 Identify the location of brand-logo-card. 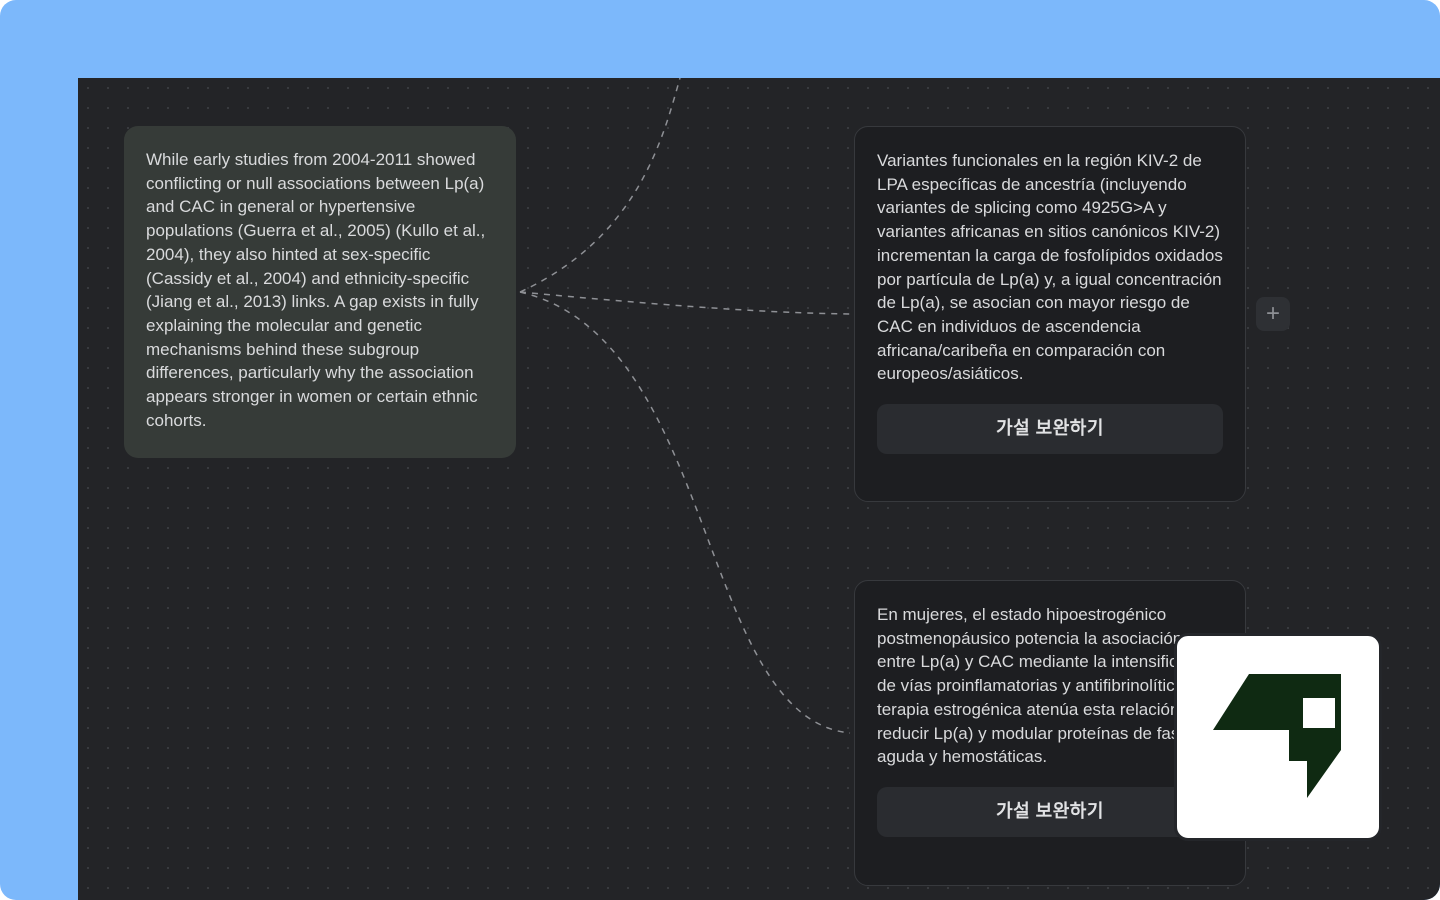
(1278, 737).